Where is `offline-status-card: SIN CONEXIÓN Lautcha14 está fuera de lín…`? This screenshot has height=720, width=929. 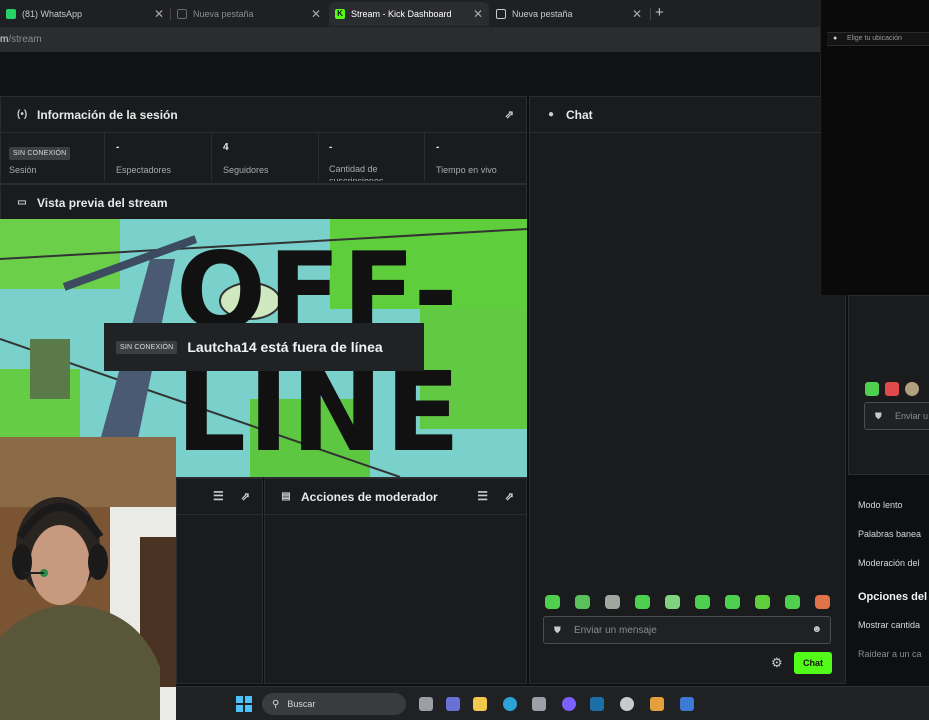 offline-status-card: SIN CONEXIÓN Lautcha14 está fuera de lín… is located at coordinates (264, 347).